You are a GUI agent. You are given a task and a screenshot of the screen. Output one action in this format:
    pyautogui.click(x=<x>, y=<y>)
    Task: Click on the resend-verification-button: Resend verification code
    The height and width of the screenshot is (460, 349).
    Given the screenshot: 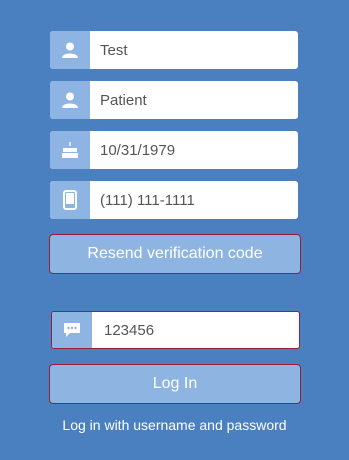 What is the action you would take?
    pyautogui.click(x=175, y=254)
    